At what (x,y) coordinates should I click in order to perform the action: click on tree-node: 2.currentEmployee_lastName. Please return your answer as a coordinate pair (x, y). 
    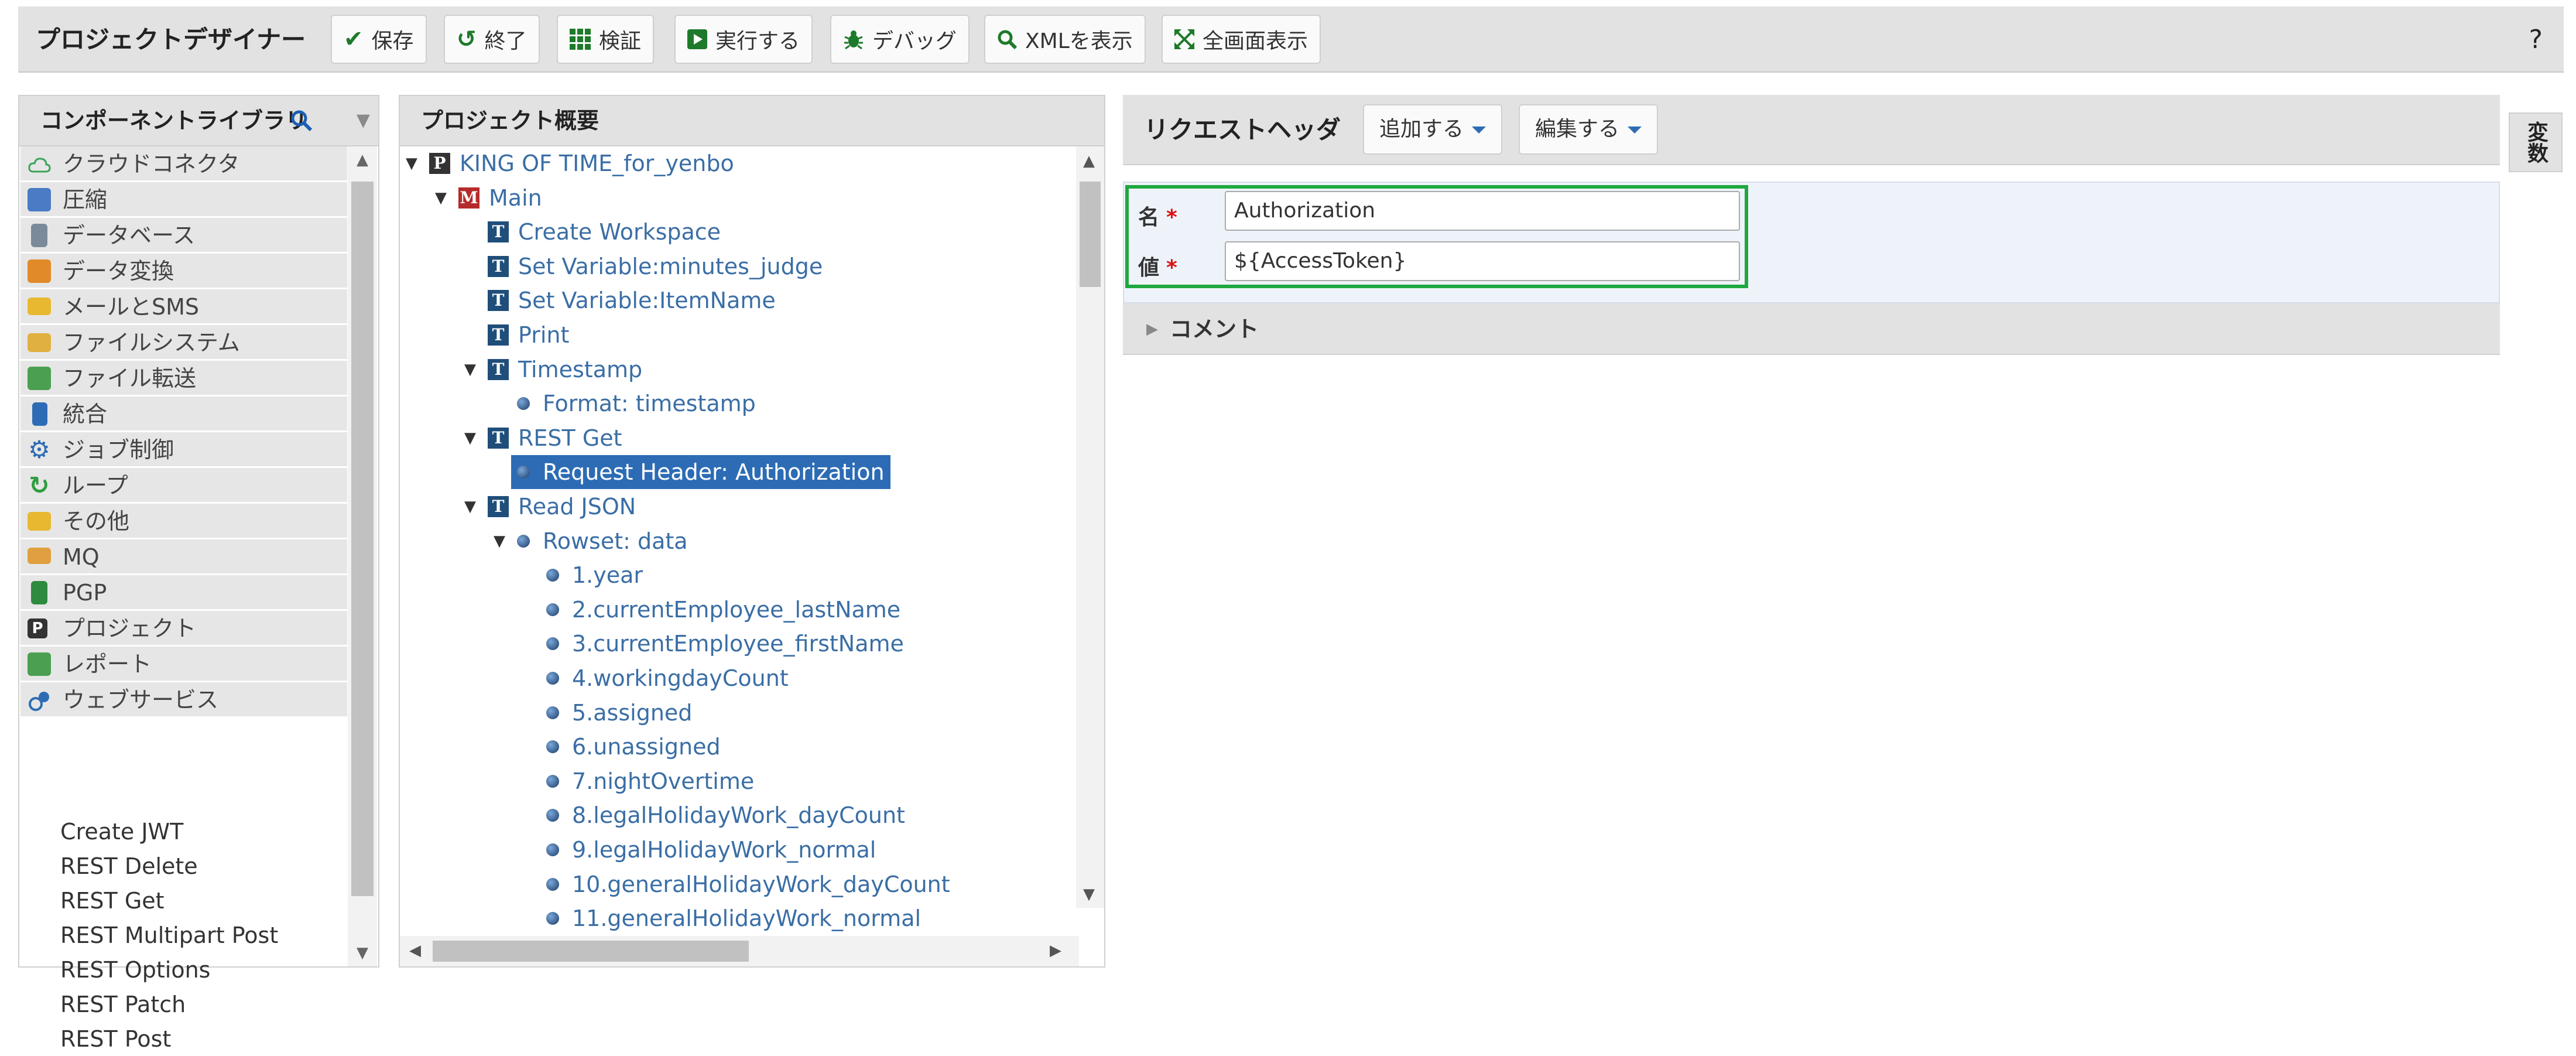
    Looking at the image, I should click on (723, 610).